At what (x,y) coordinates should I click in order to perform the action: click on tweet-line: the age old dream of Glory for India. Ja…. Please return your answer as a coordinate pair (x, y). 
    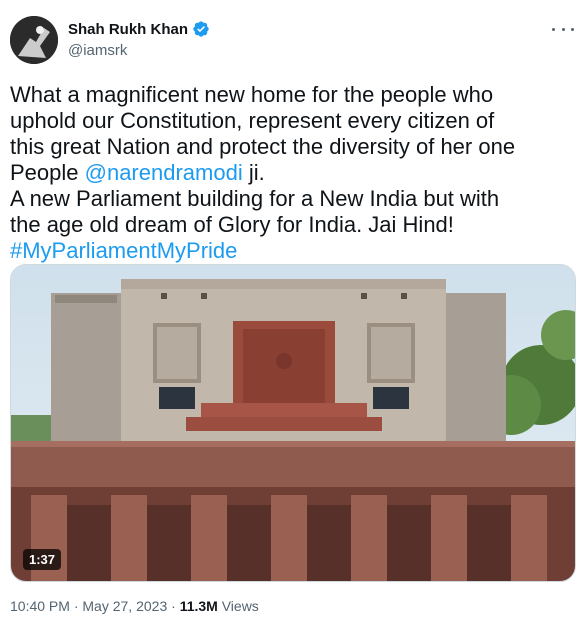
    Looking at the image, I should click on (232, 224).